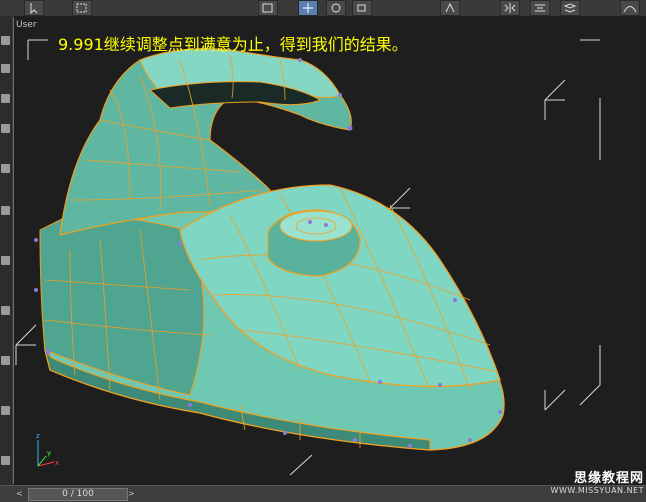  What do you see at coordinates (38, 436) in the screenshot?
I see `axis-z-label: z` at bounding box center [38, 436].